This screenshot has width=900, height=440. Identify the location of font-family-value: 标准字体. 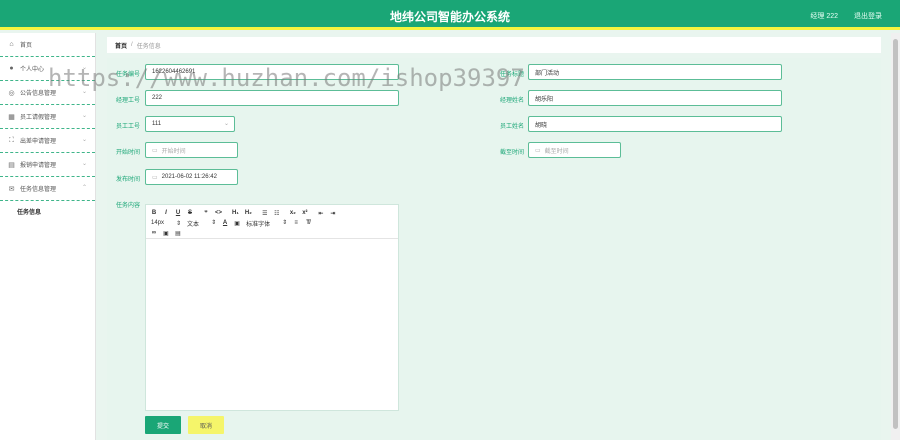
(258, 224).